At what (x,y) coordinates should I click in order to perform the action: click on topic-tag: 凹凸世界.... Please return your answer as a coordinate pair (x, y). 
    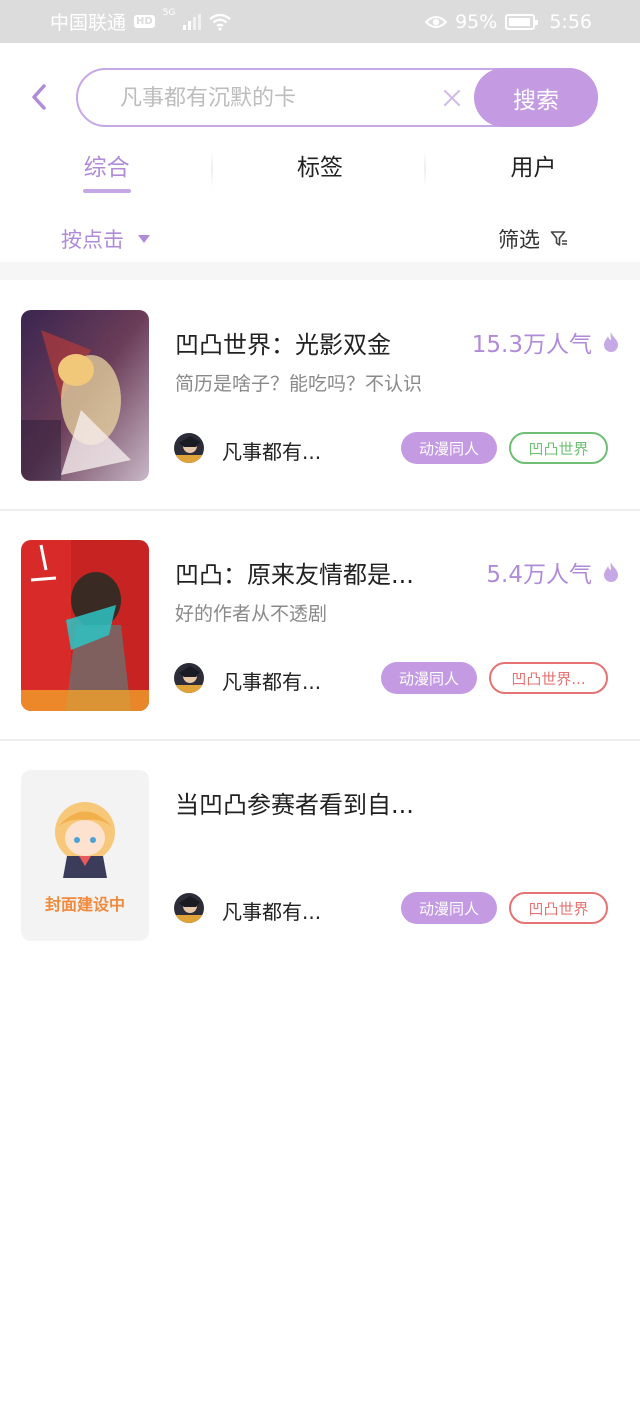
    Looking at the image, I should click on (548, 678).